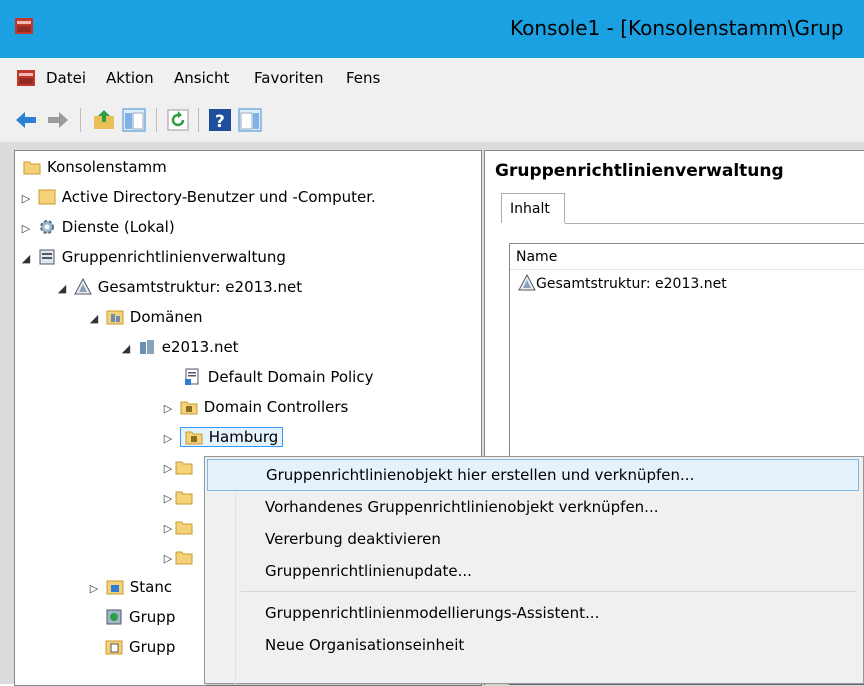 The image size is (864, 686). Describe the element at coordinates (714, 223) in the screenshot. I see `tab-underline` at that location.